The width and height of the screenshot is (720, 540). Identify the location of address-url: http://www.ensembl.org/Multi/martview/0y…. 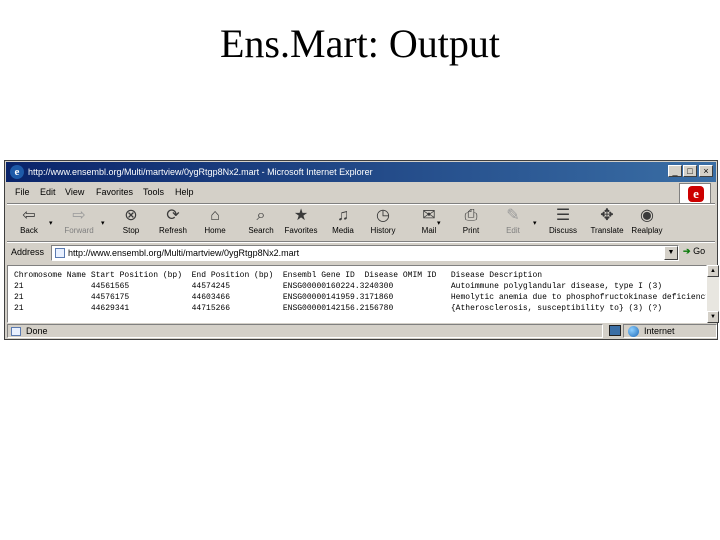
(184, 253).